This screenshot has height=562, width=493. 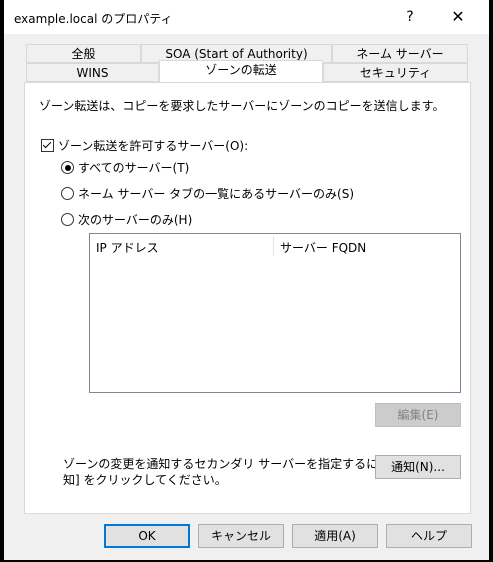 I want to click on help-button: ヘルプ, so click(x=429, y=536).